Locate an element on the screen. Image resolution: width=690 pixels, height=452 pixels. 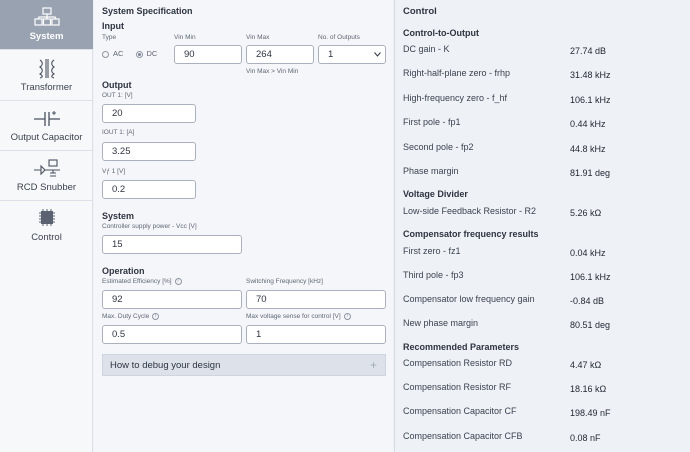
result-value: -0.84 dB is located at coordinates (587, 301).